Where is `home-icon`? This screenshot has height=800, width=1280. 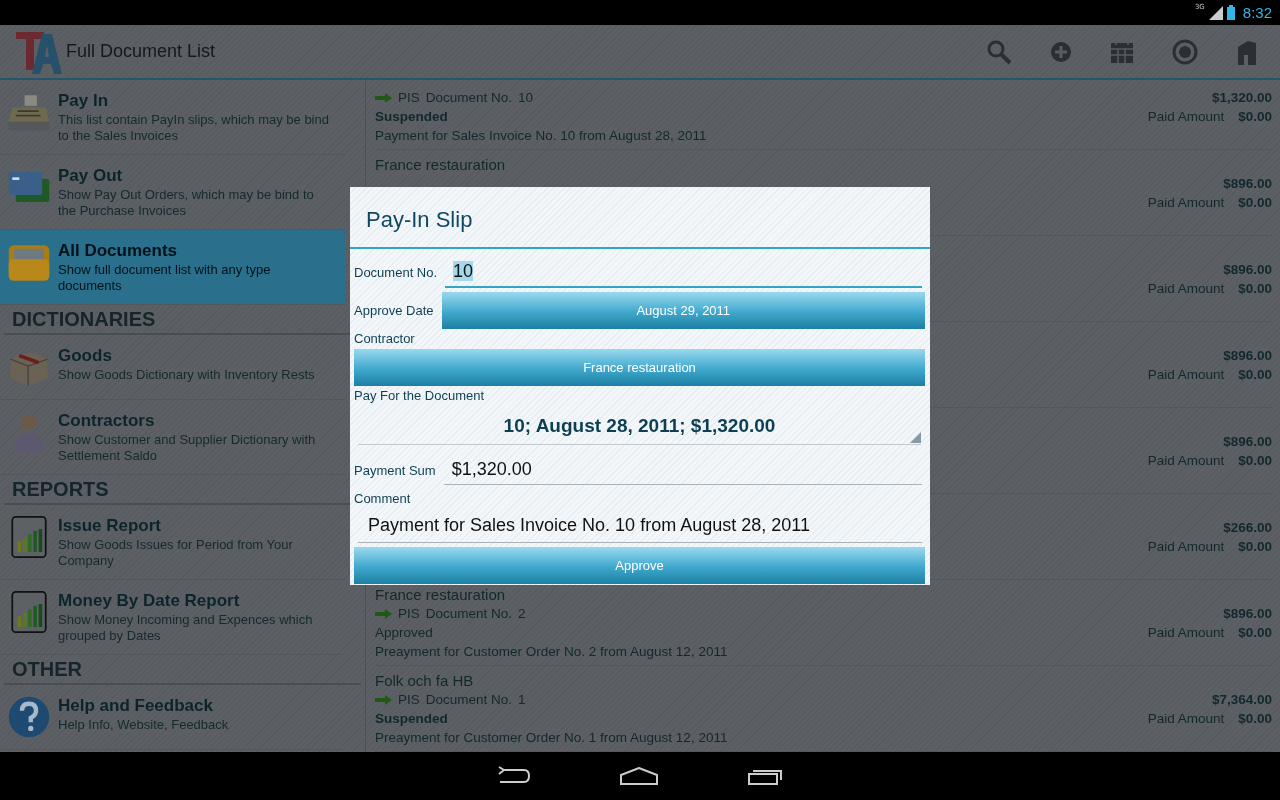 home-icon is located at coordinates (639, 776).